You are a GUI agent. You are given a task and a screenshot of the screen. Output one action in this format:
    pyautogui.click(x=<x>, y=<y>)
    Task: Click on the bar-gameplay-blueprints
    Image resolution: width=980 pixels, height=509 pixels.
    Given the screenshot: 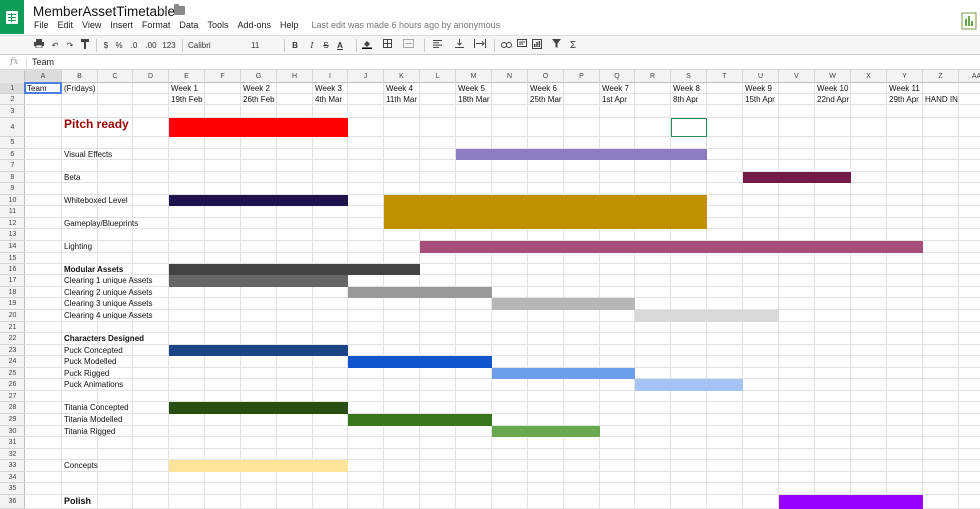 What is the action you would take?
    pyautogui.click(x=545, y=212)
    